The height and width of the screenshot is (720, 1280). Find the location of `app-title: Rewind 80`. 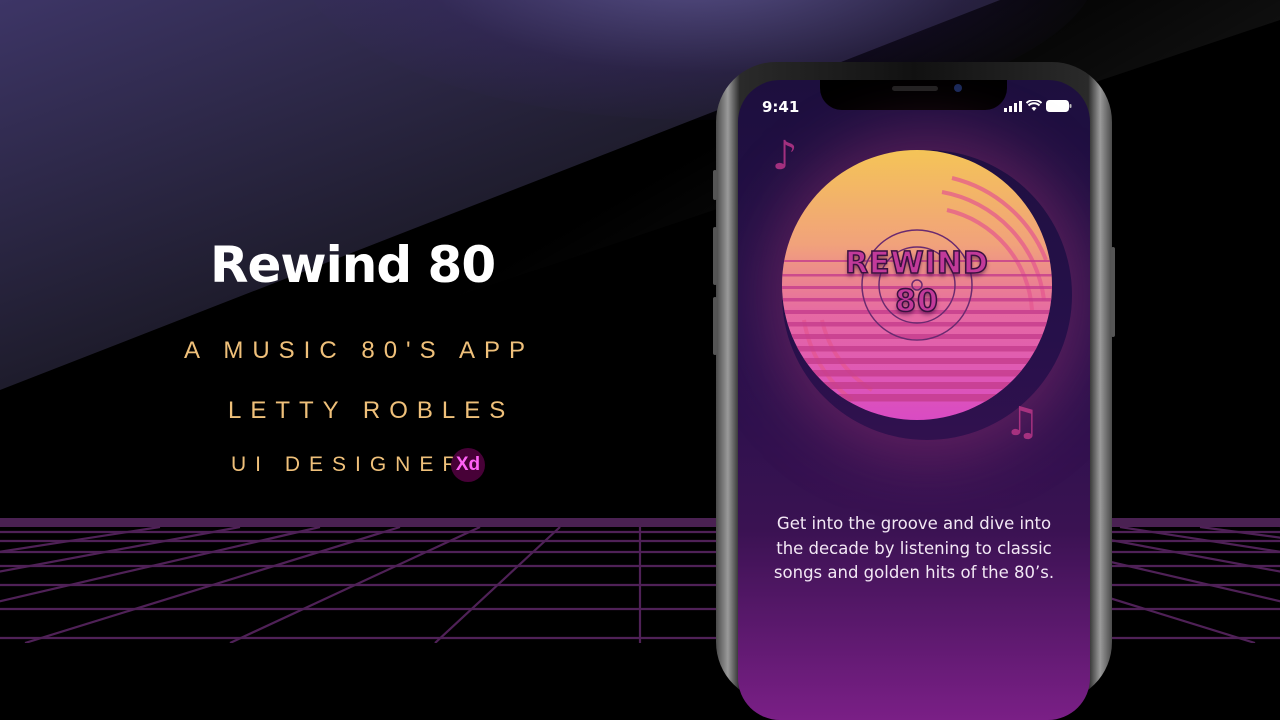

app-title: Rewind 80 is located at coordinates (353, 265).